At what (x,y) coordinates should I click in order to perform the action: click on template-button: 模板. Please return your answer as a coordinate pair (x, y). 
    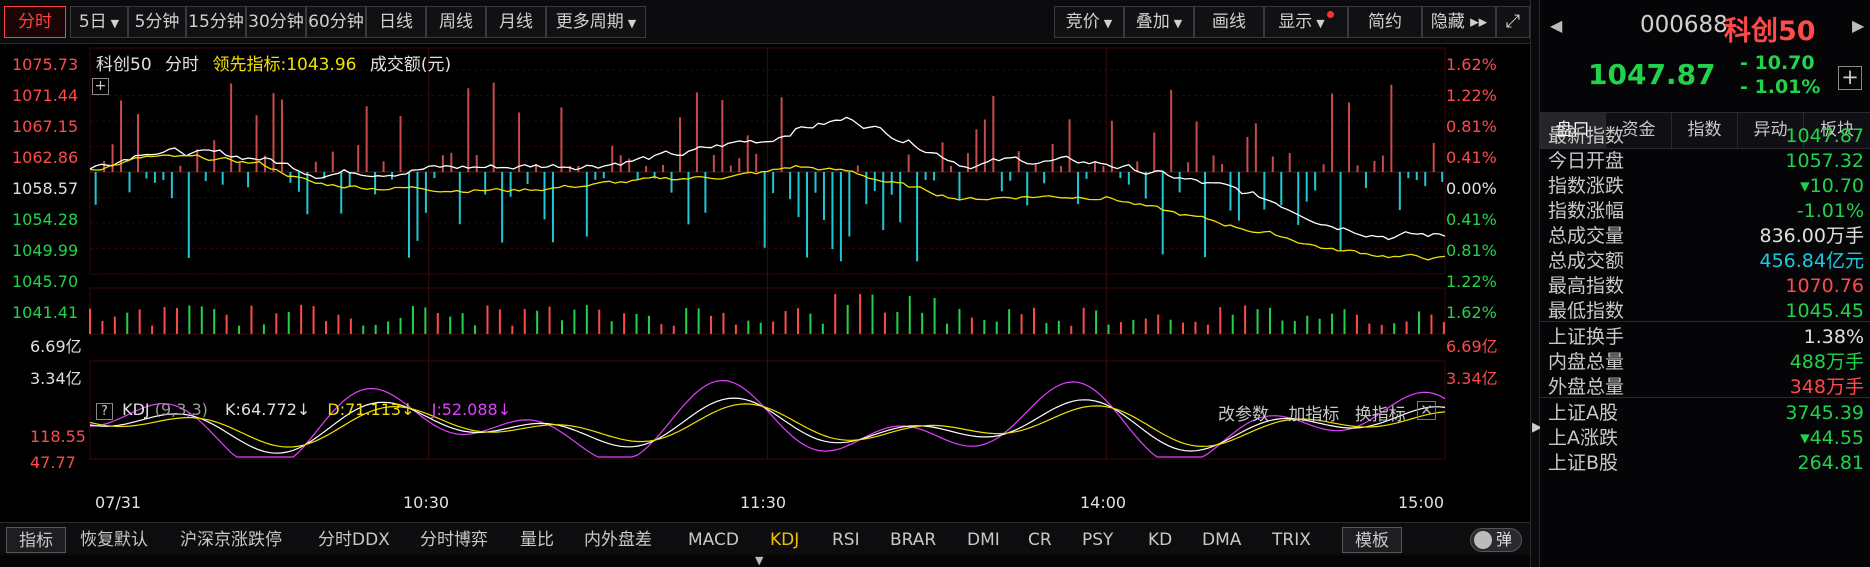
    Looking at the image, I should click on (1372, 540).